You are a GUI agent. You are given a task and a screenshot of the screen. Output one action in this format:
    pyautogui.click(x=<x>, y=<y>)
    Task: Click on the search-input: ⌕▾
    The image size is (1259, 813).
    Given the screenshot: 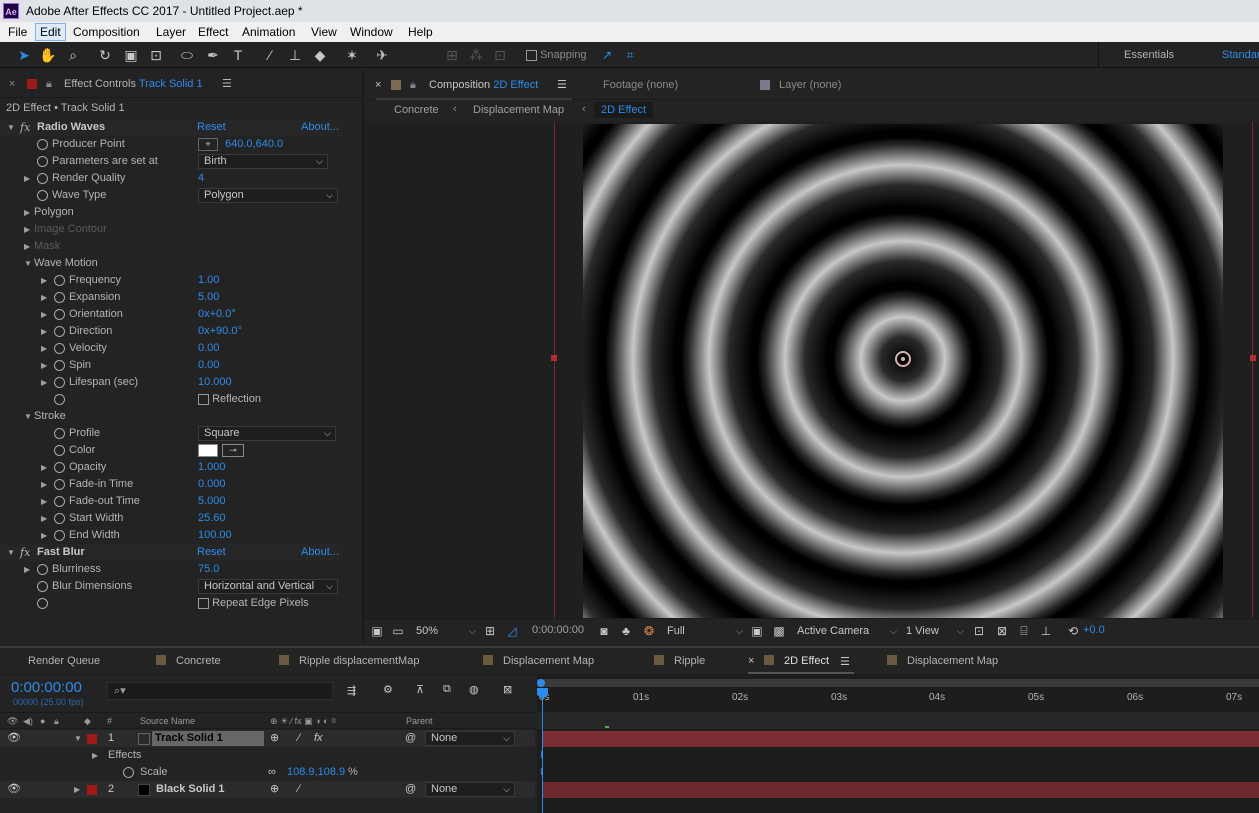 What is the action you would take?
    pyautogui.click(x=220, y=691)
    